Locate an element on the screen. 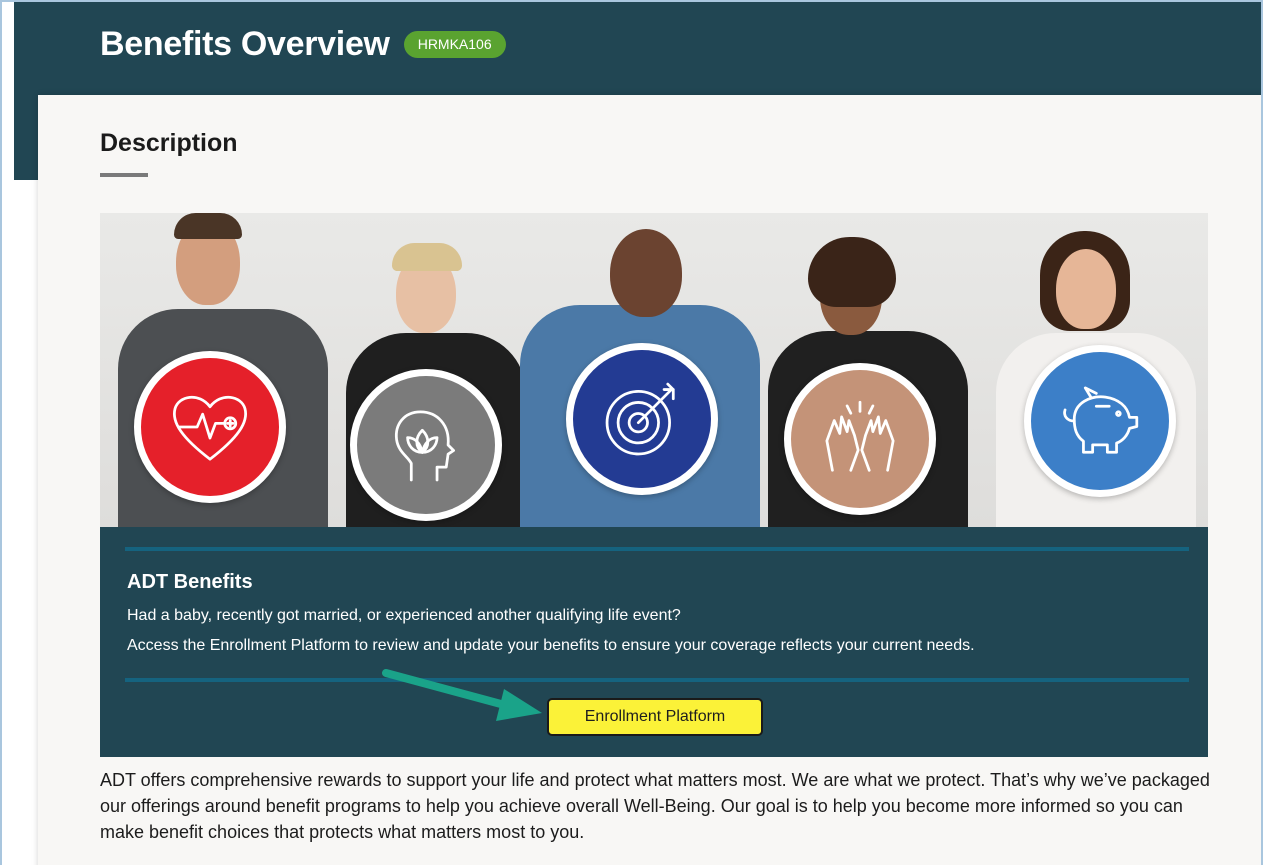 The width and height of the screenshot is (1265, 865). banner-title: ADT Benefits is located at coordinates (190, 582).